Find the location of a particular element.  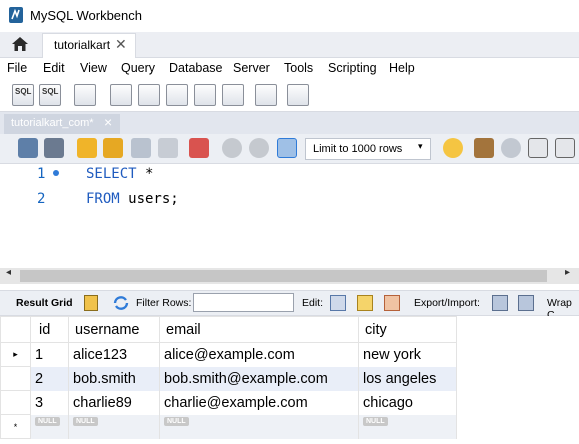

add-row-icon is located at coordinates (365, 303).